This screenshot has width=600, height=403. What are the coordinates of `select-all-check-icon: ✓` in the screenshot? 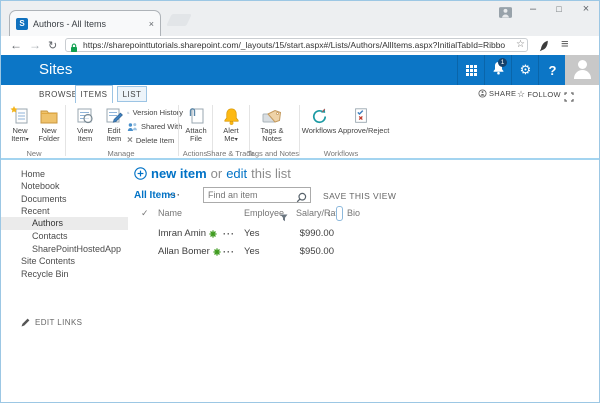 It's located at (145, 213).